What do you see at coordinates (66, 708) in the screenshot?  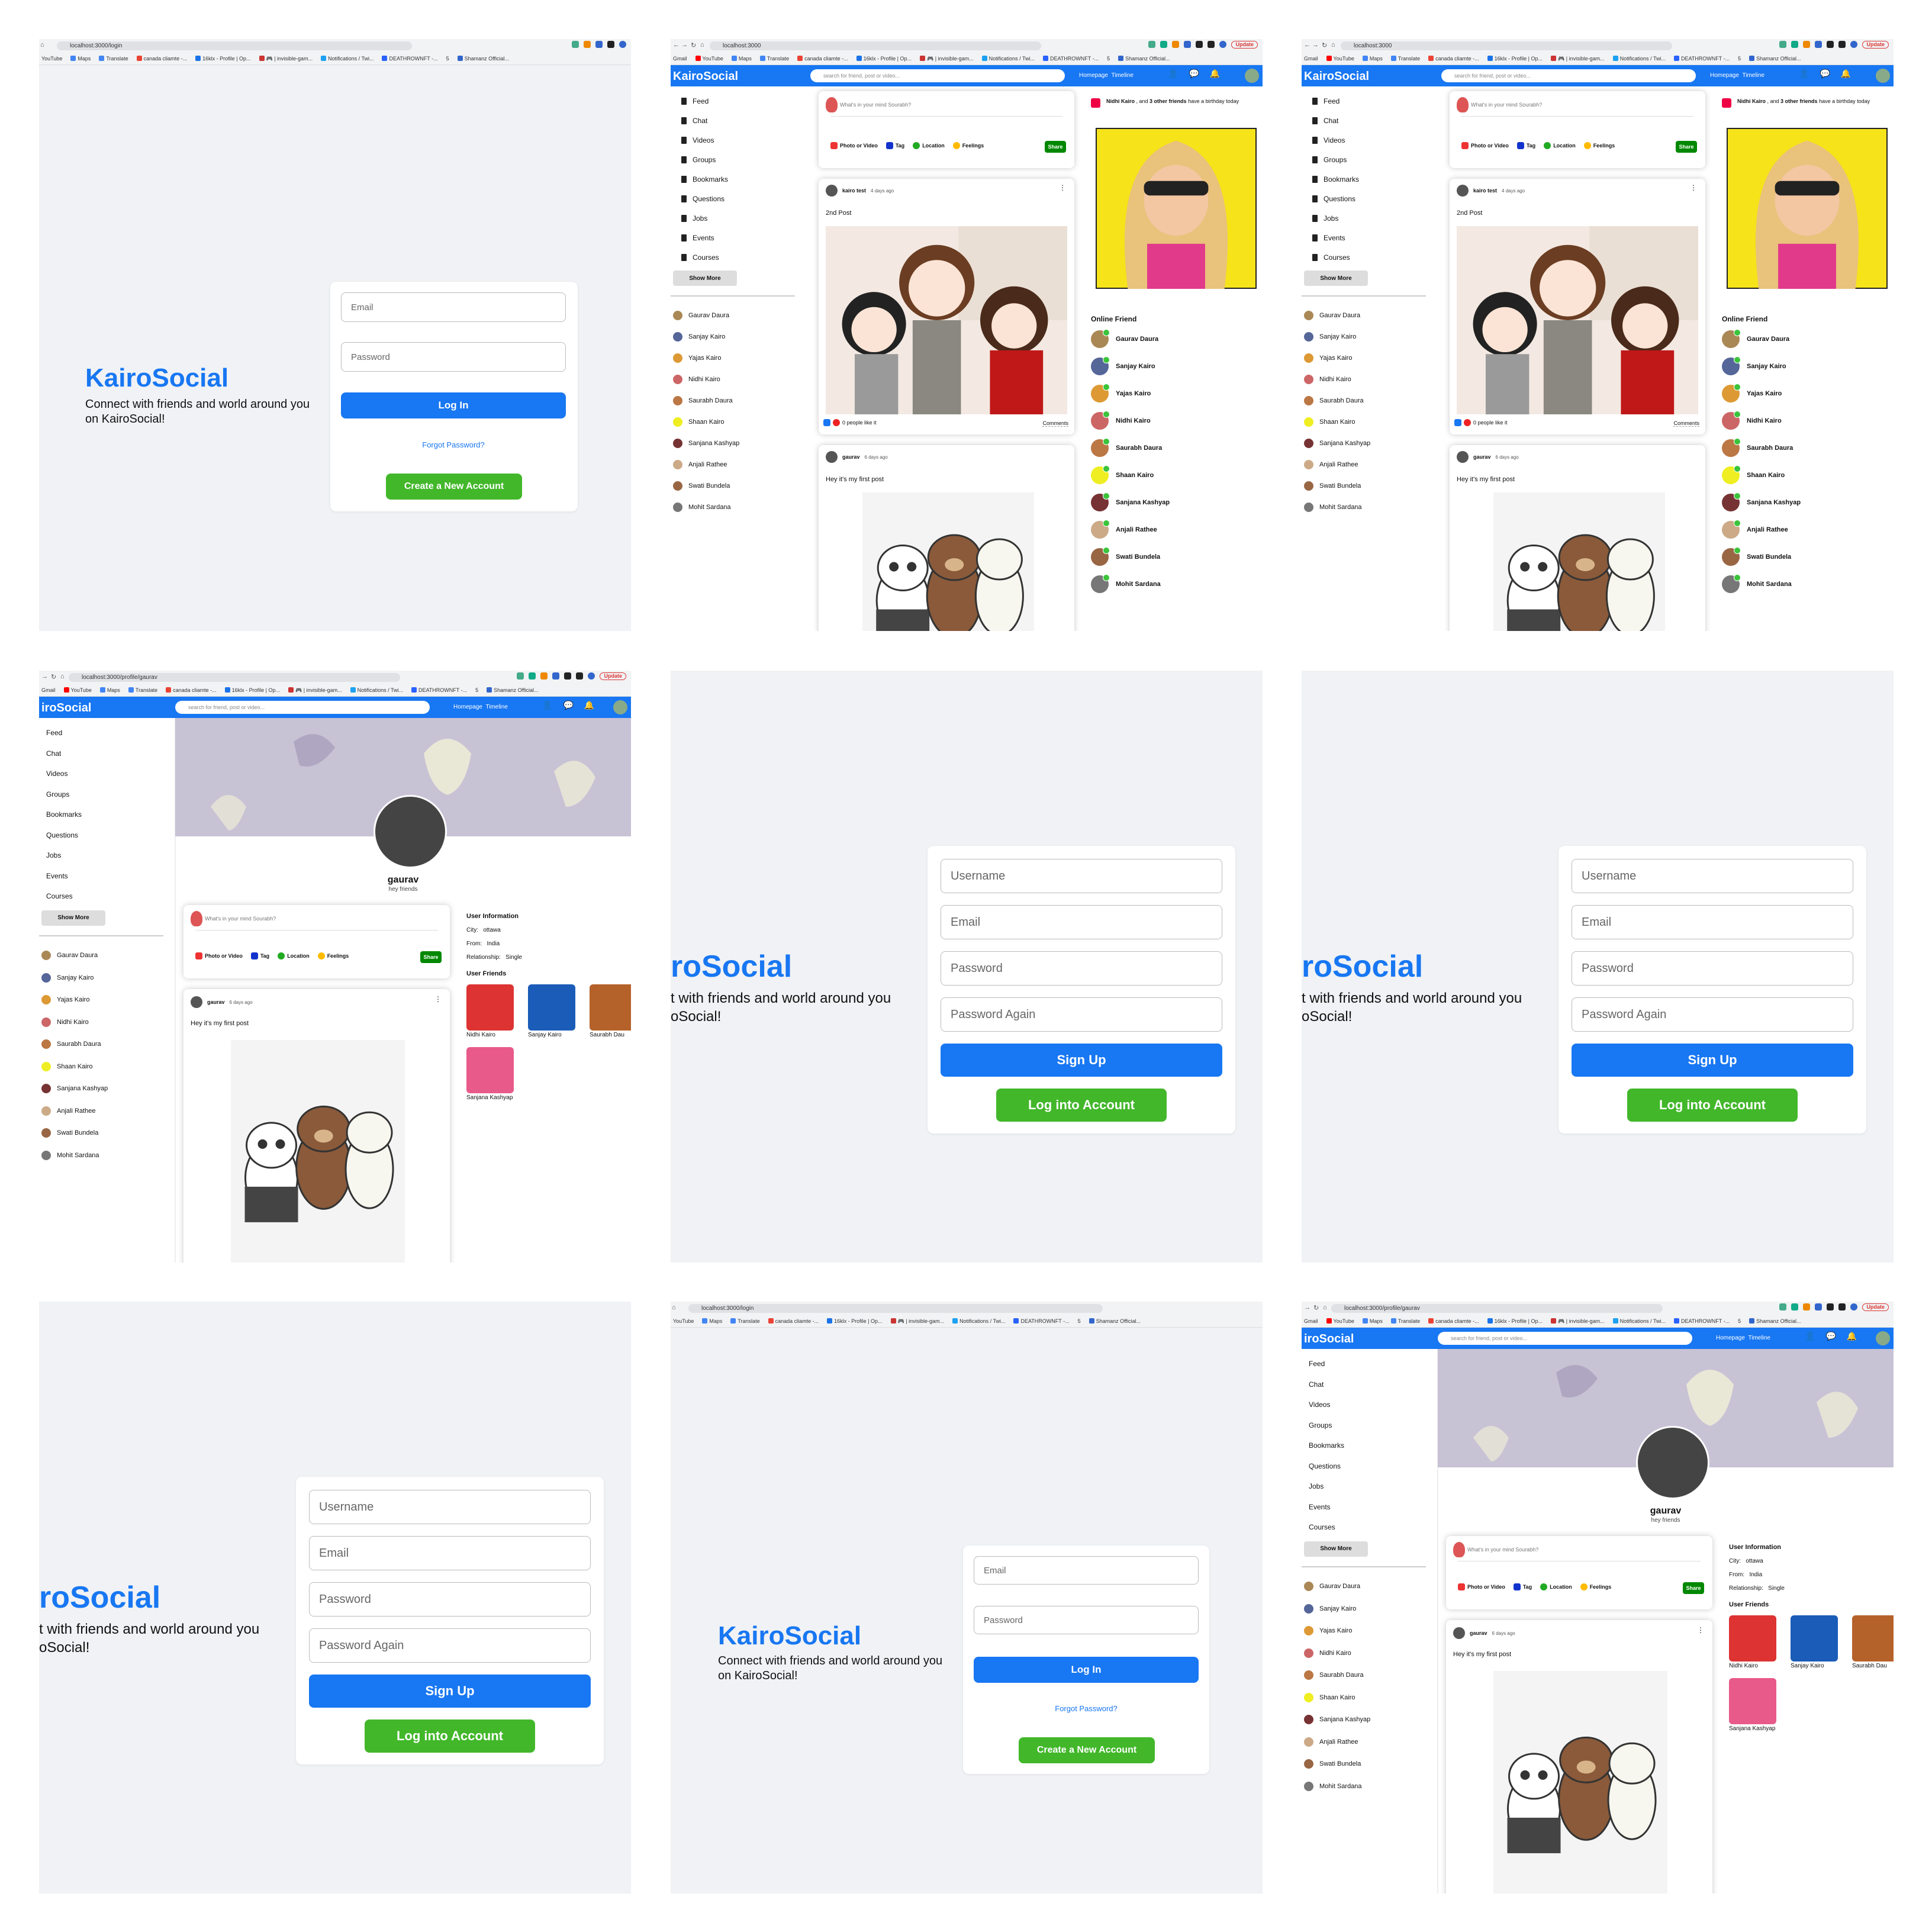 I see `topbar-logo: iroSocial` at bounding box center [66, 708].